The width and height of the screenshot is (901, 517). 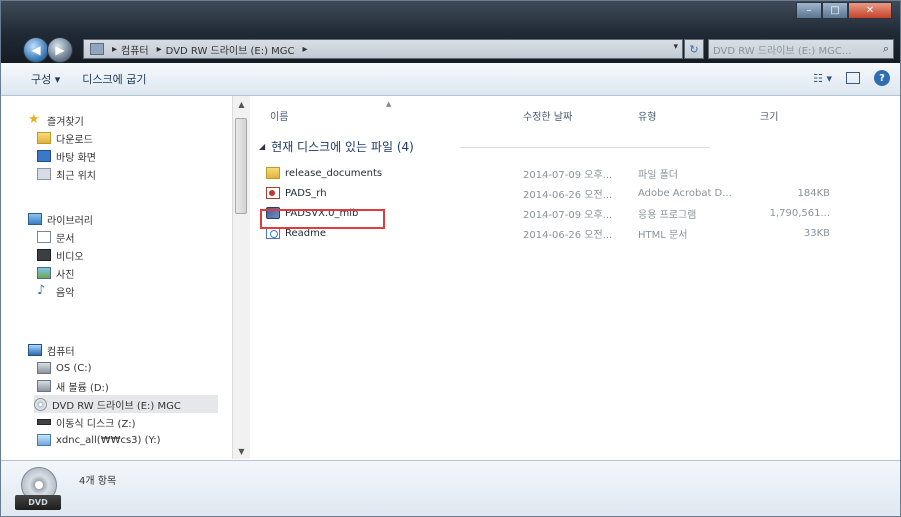 I want to click on hard-drive-icon, so click(x=44, y=386).